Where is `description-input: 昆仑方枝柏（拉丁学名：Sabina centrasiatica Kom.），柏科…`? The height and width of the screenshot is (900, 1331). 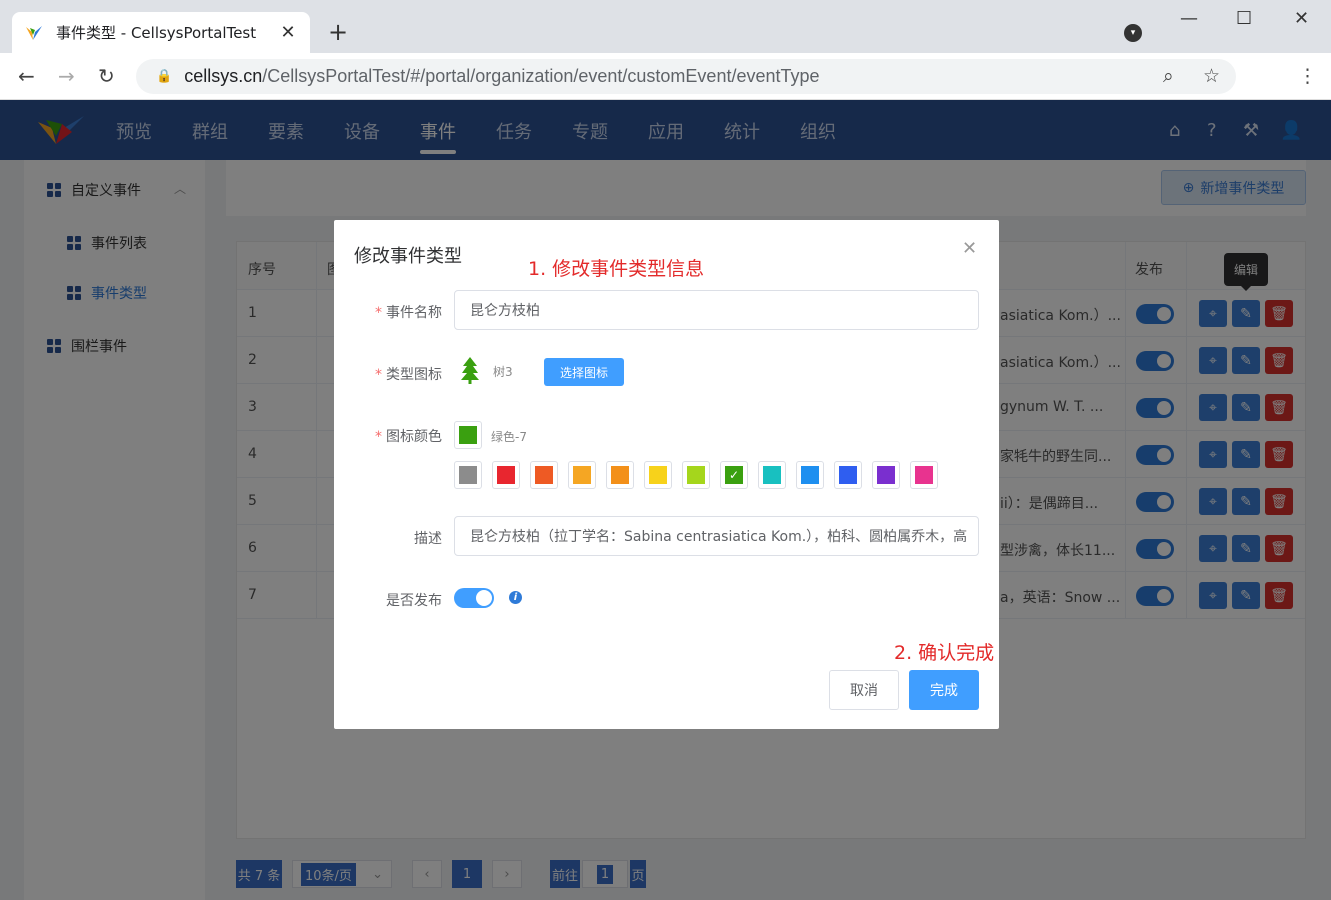 description-input: 昆仑方枝柏（拉丁学名：Sabina centrasiatica Kom.），柏科… is located at coordinates (716, 536).